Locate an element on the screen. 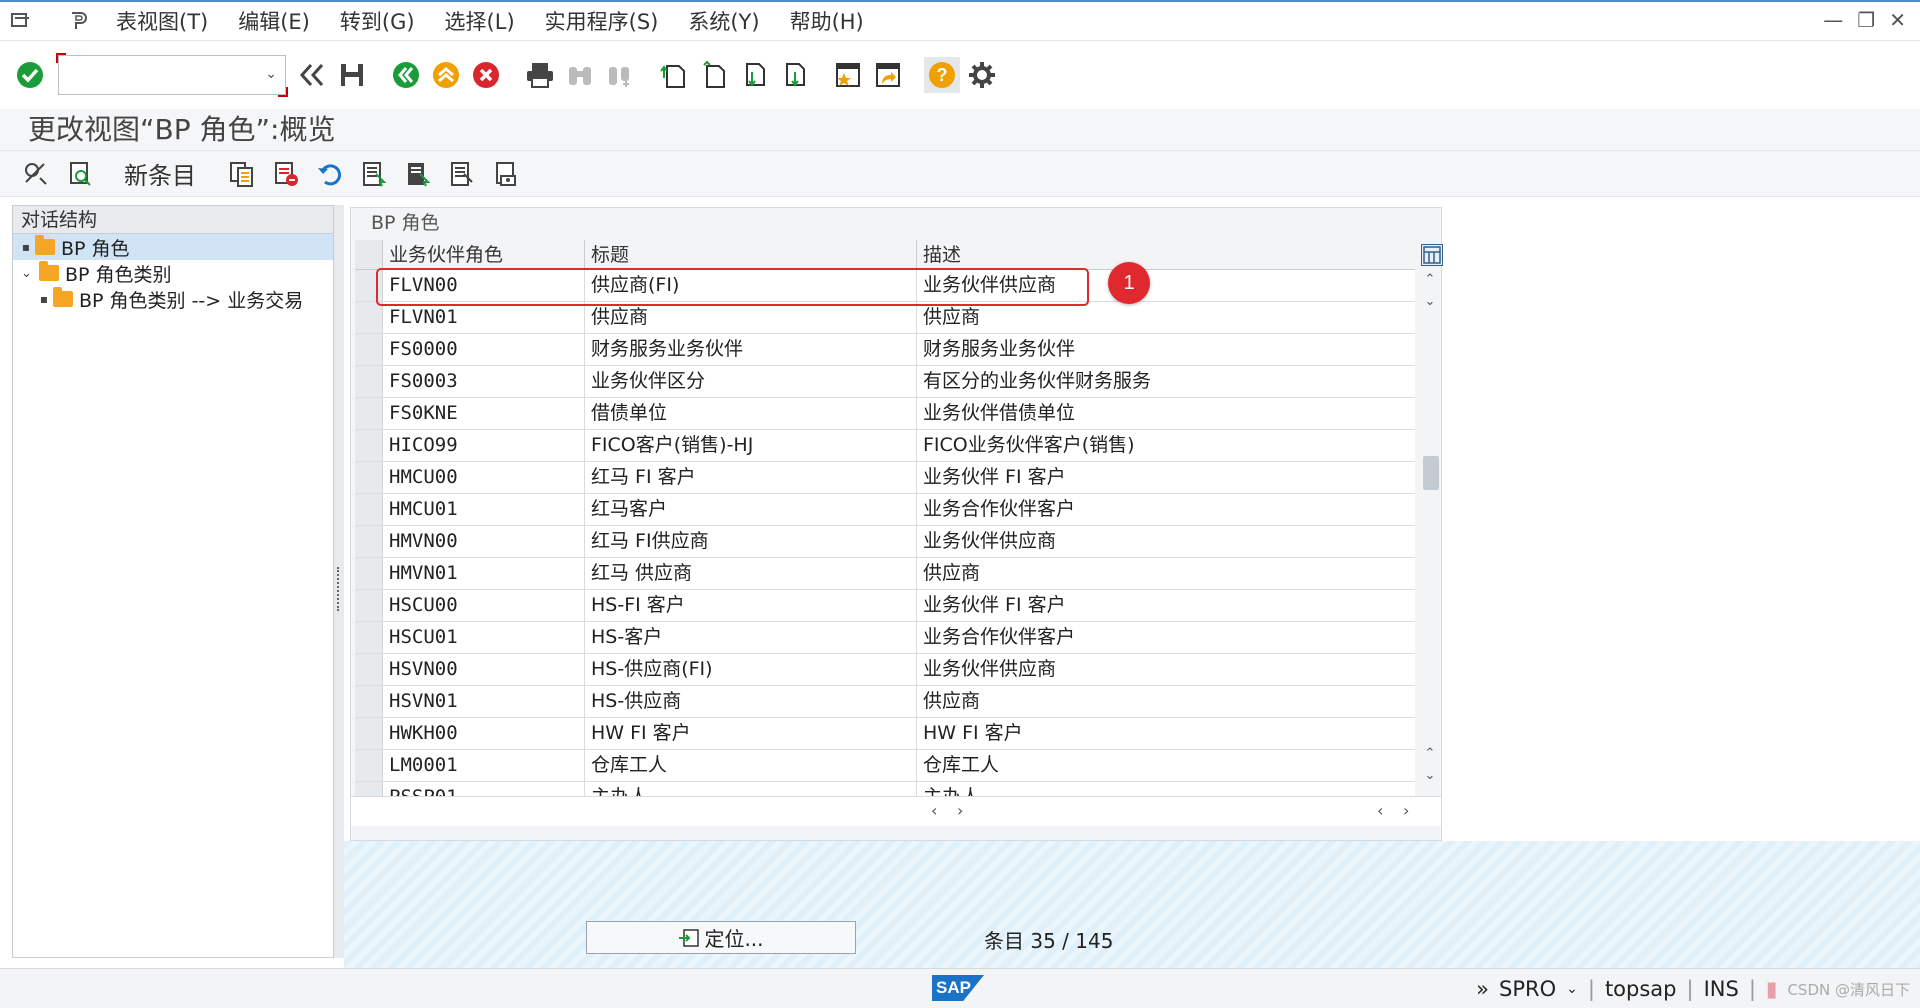 The height and width of the screenshot is (1008, 1920). table-row: HICO99 FICO客户(销售)-HJ FICO业务伙伴客户(销售) is located at coordinates (885, 446).